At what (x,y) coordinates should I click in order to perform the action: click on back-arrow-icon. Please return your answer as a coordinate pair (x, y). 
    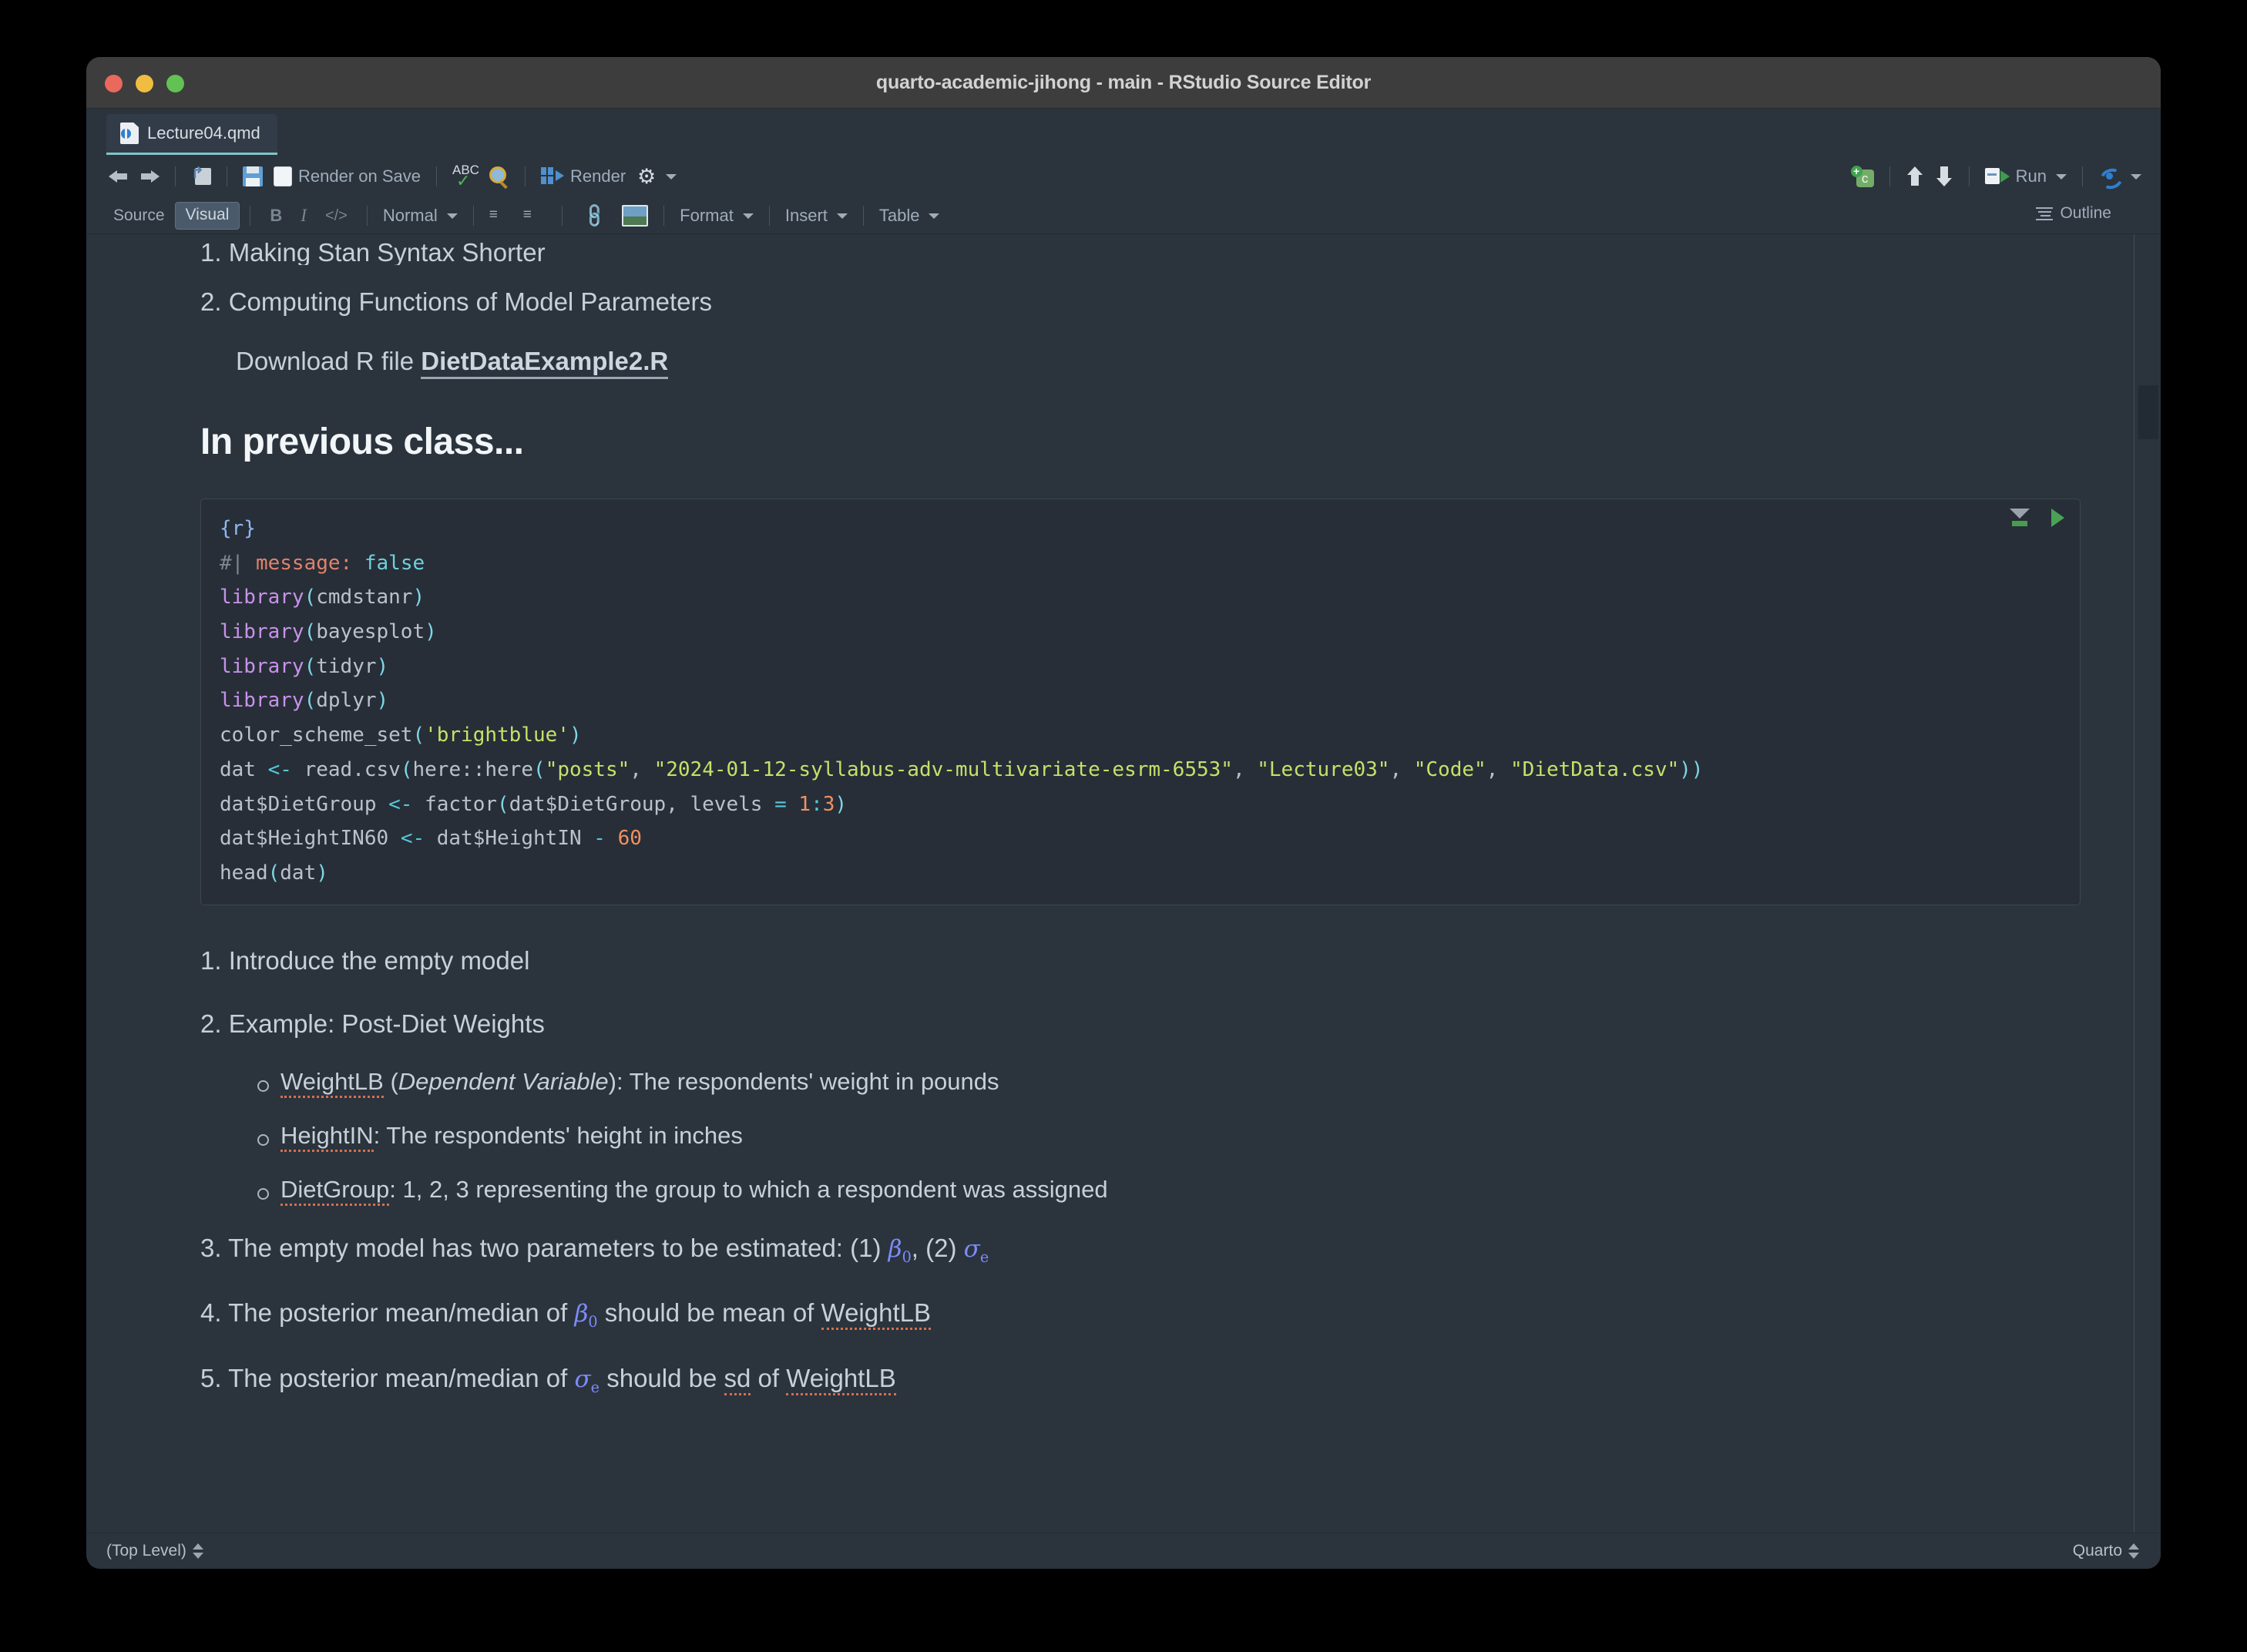
    Looking at the image, I should click on (119, 176).